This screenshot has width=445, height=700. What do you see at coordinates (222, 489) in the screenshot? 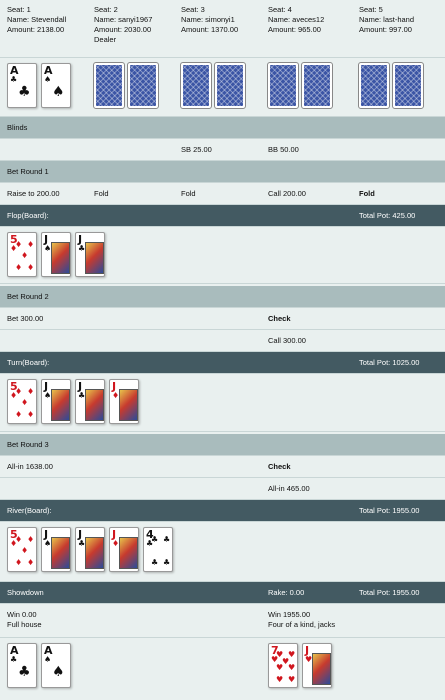
I see `bet-round-3-row-2: All-in 465.00` at bounding box center [222, 489].